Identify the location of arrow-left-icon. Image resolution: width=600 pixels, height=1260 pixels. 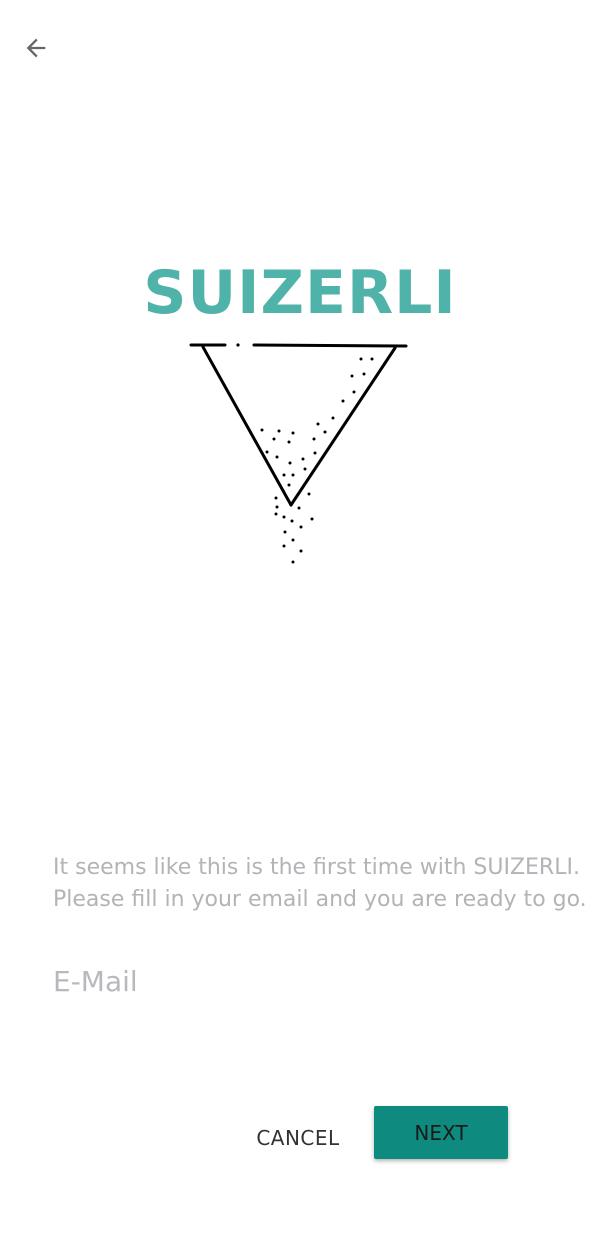
(36, 48).